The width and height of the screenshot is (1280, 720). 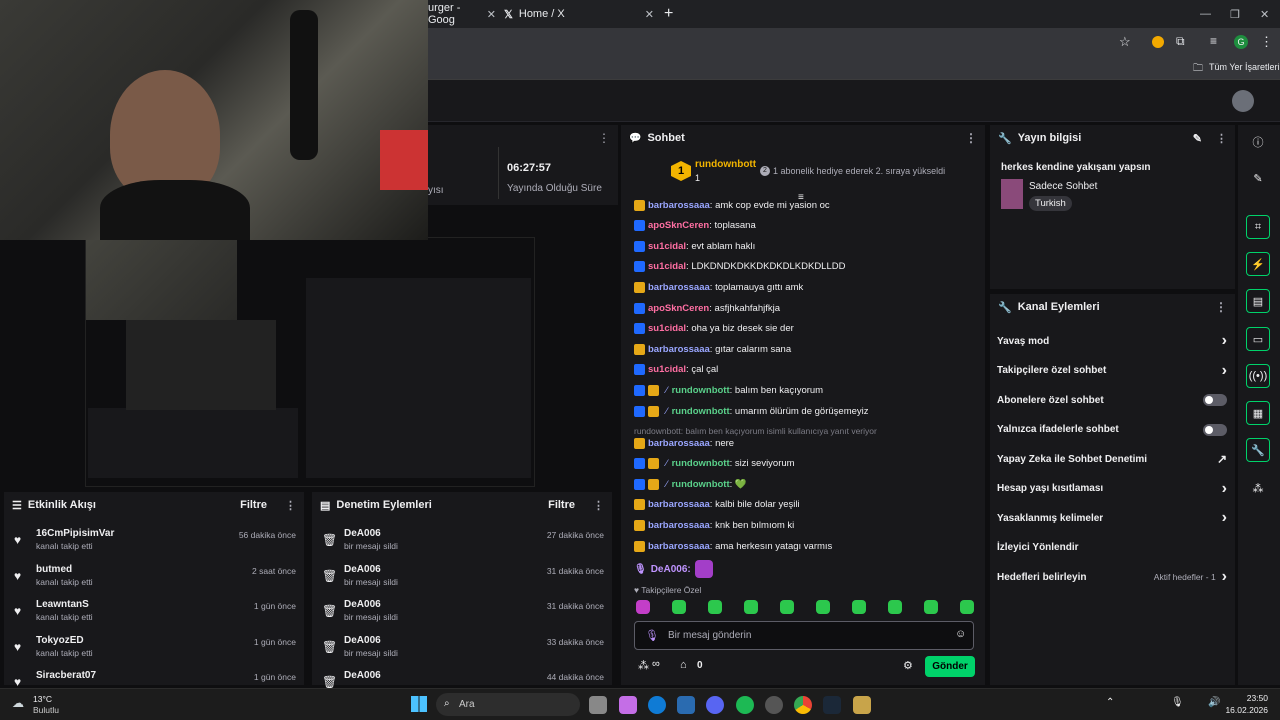 I want to click on gift-icon: ⌂, so click(x=683, y=665).